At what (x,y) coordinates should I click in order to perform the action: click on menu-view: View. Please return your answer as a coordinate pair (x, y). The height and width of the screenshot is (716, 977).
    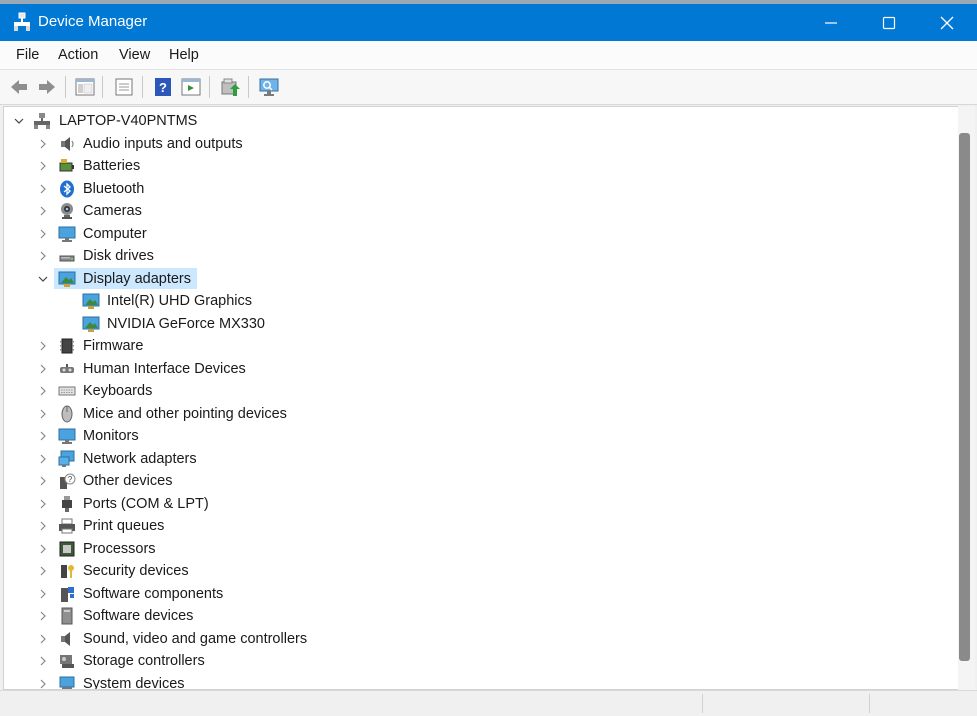
    Looking at the image, I should click on (134, 55).